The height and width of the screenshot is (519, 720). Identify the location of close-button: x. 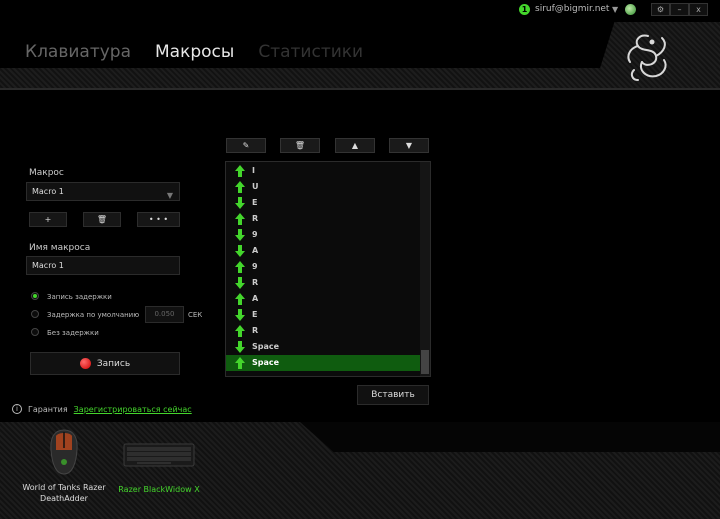
(698, 9).